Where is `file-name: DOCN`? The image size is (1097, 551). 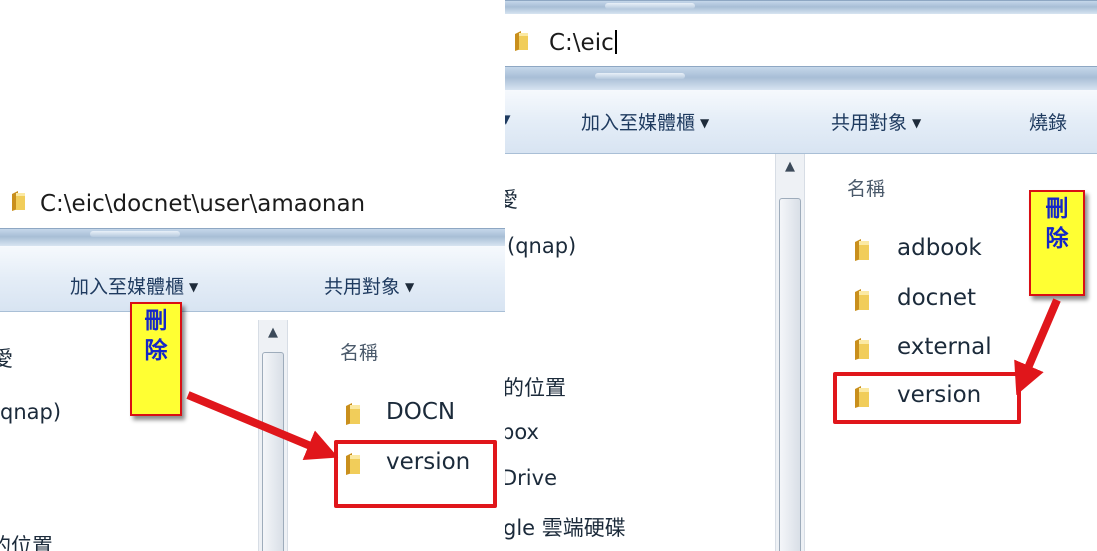 file-name: DOCN is located at coordinates (421, 412).